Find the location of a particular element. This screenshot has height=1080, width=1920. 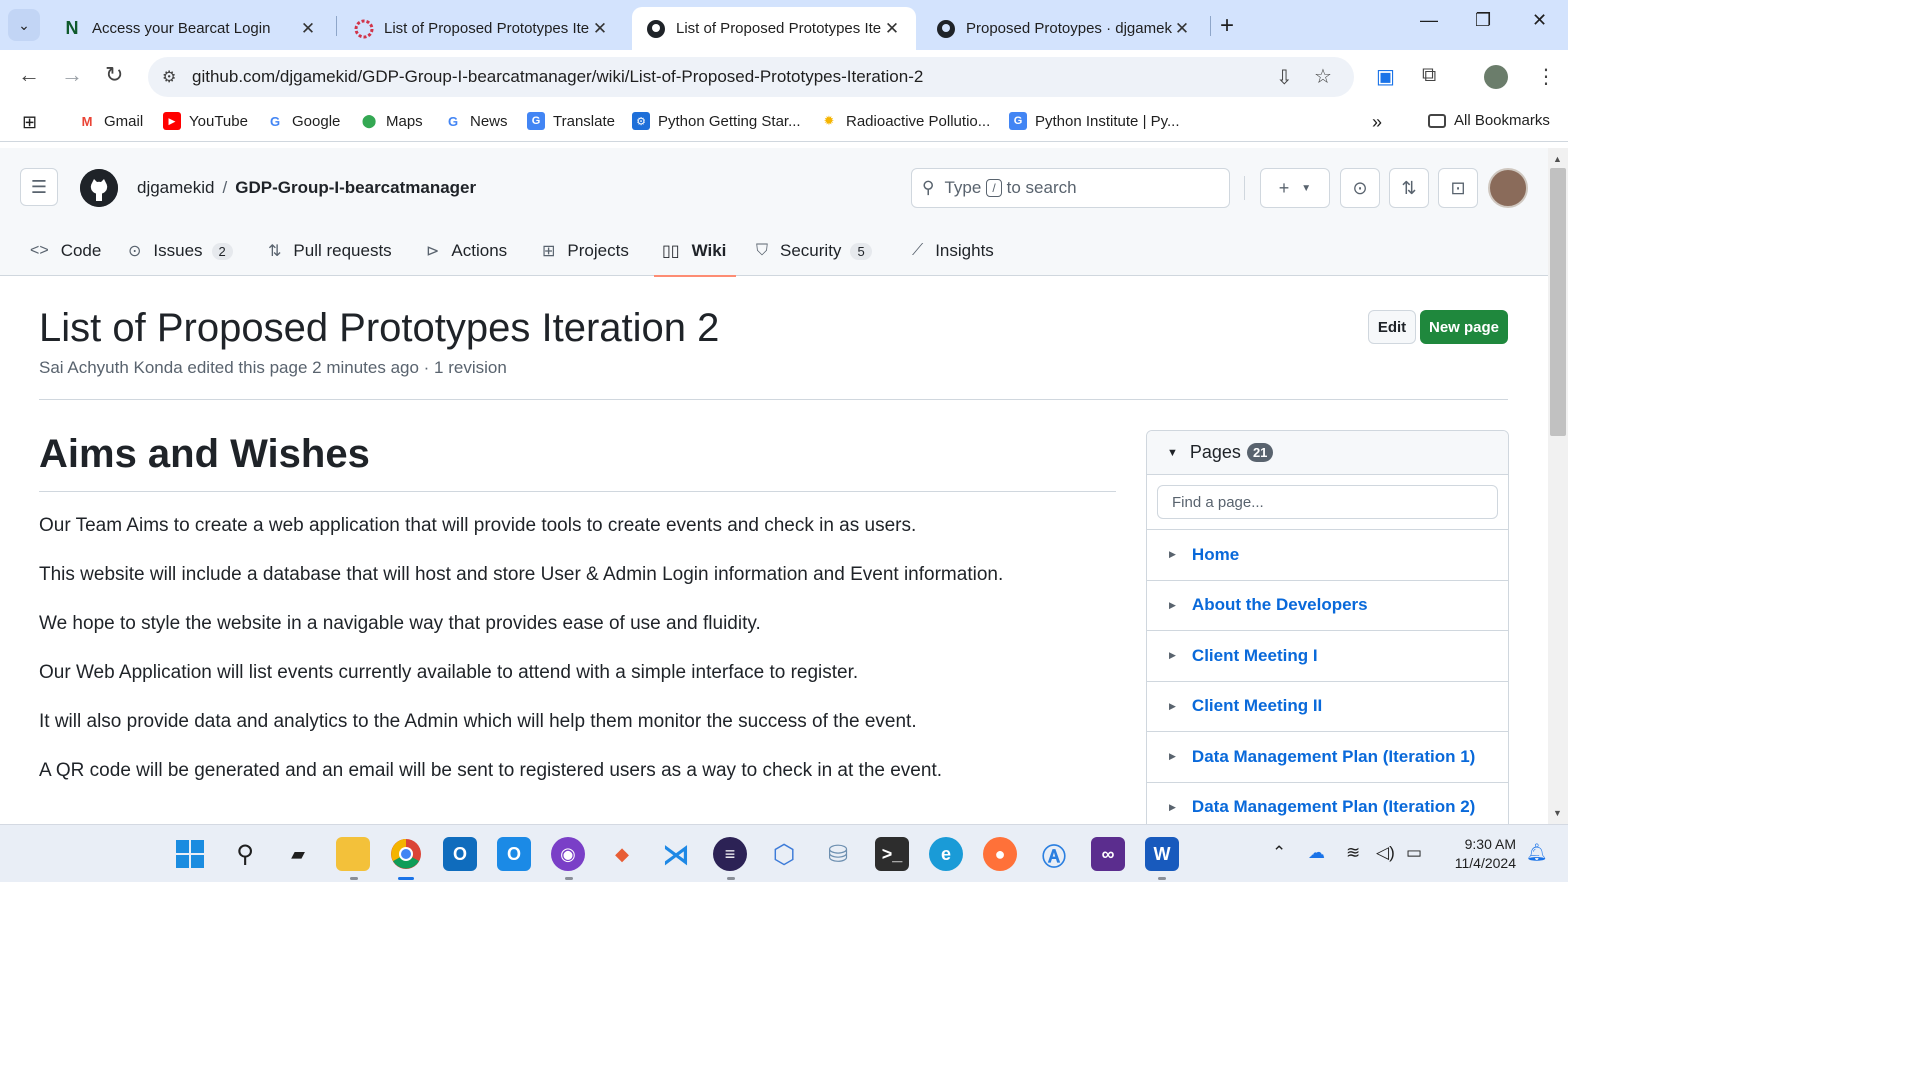

search-input: ⚲ Type / to search is located at coordinates (1070, 188).